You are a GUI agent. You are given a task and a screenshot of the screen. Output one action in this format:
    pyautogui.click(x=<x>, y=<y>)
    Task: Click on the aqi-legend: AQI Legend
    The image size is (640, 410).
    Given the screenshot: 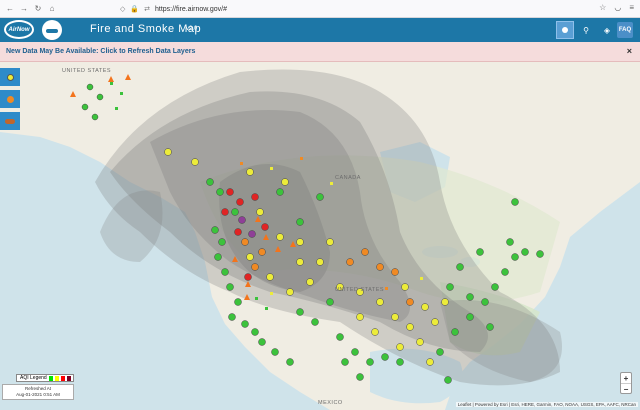 What is the action you would take?
    pyautogui.click(x=45, y=378)
    